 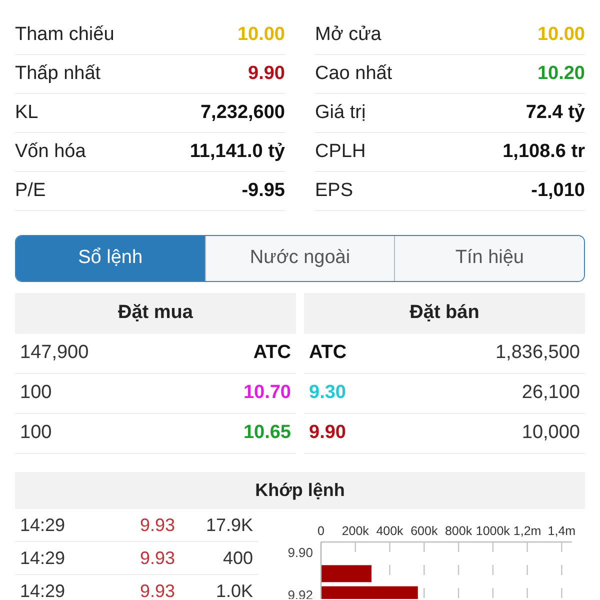 What do you see at coordinates (327, 433) in the screenshot?
I see `order-price: 9.90` at bounding box center [327, 433].